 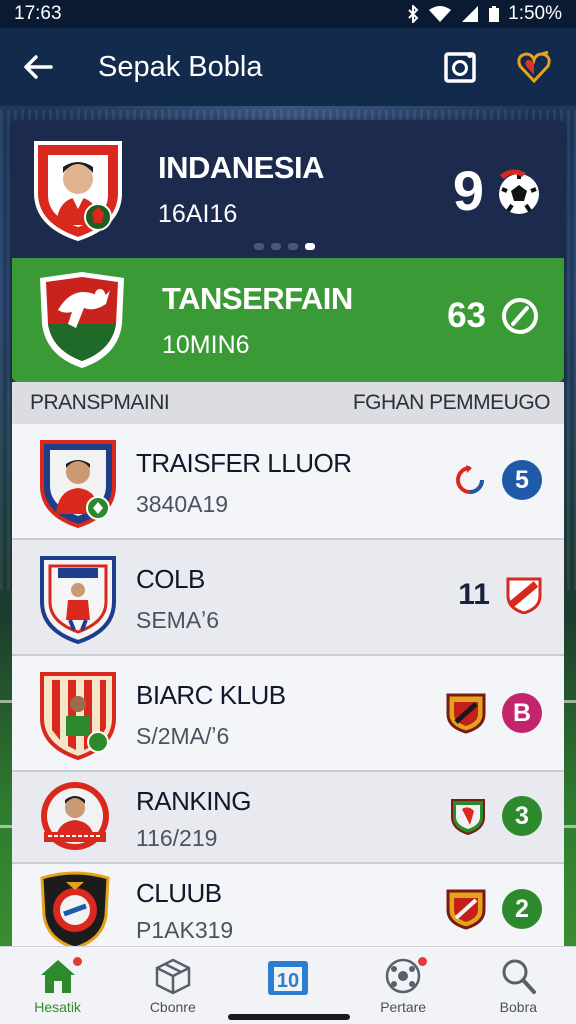 I want to click on list-item: COLB SEMAʼ6 11, so click(x=288, y=598).